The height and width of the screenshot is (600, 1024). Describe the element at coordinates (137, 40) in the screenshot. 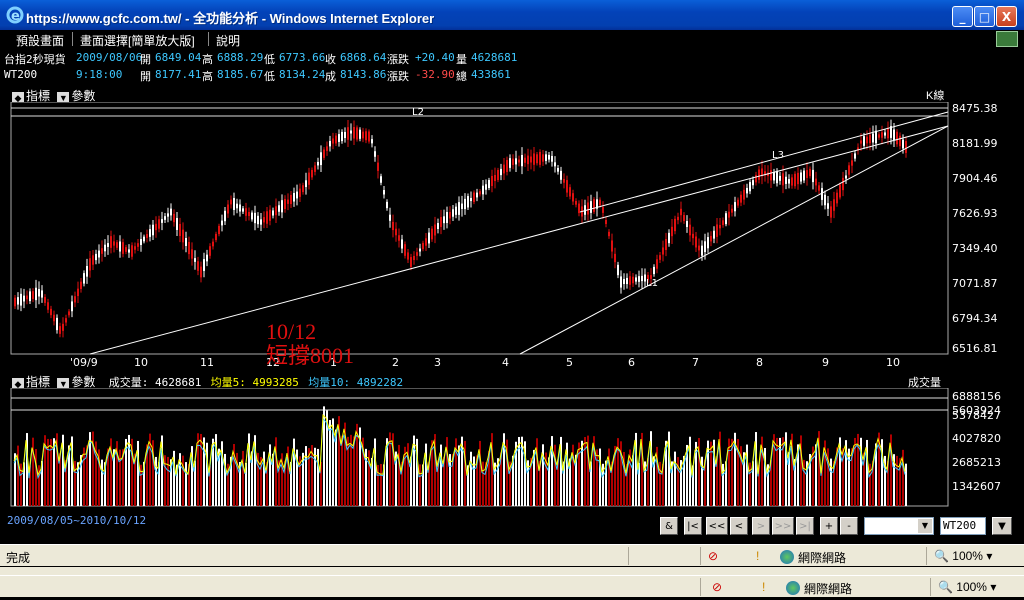

I see `menu-layout-select: 畫面選擇[簡單放大版]` at that location.